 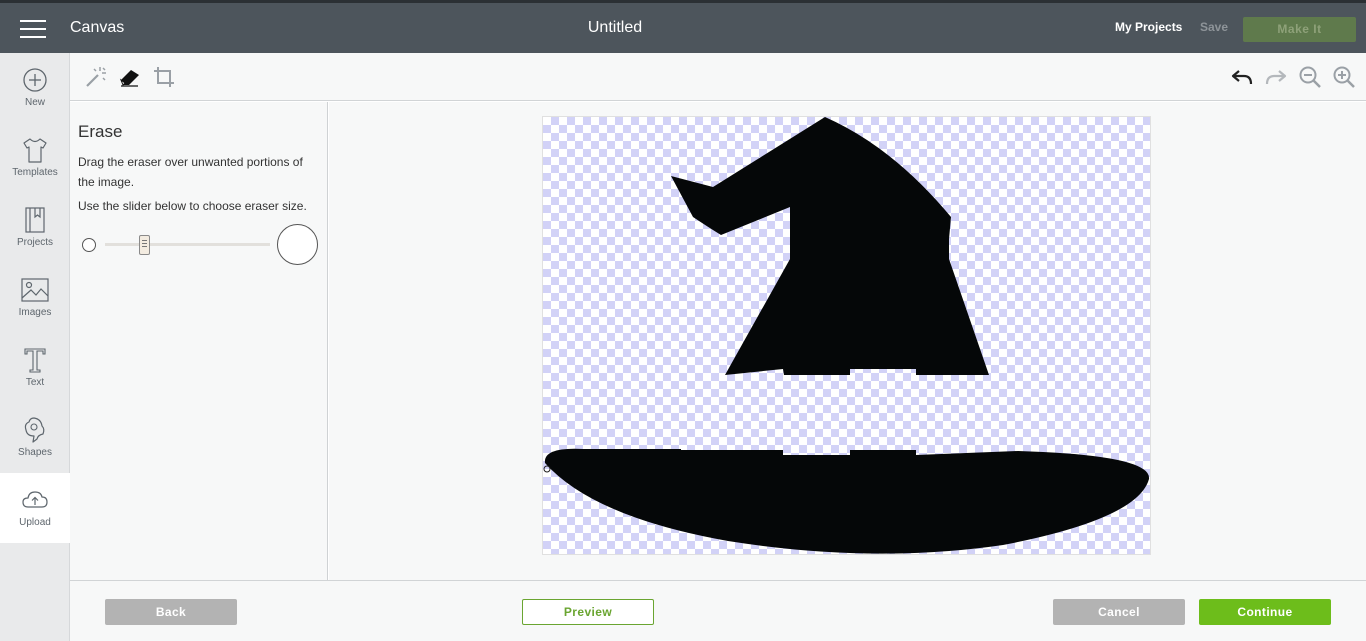 I want to click on preview-button: Preview, so click(x=588, y=612).